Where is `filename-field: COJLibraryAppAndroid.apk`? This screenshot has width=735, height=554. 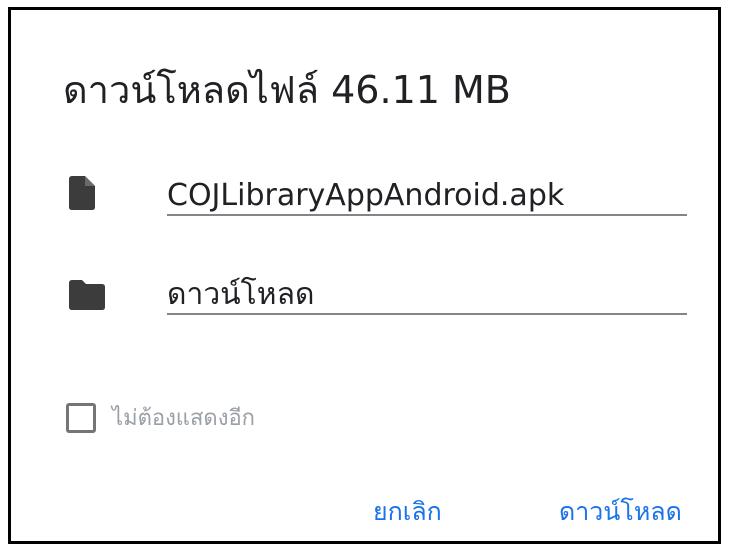 filename-field: COJLibraryAppAndroid.apk is located at coordinates (427, 197).